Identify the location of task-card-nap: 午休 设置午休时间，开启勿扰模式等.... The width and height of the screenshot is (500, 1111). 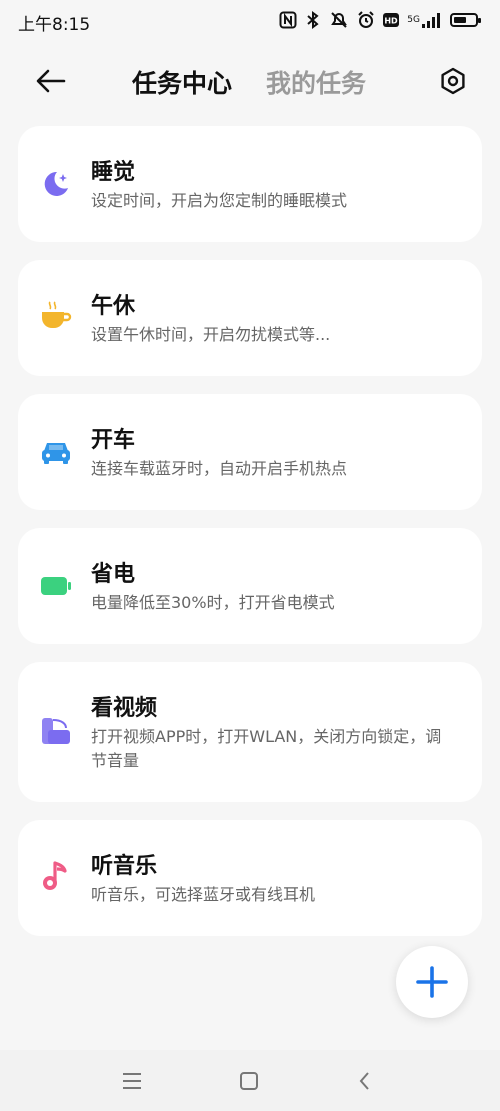
(250, 318).